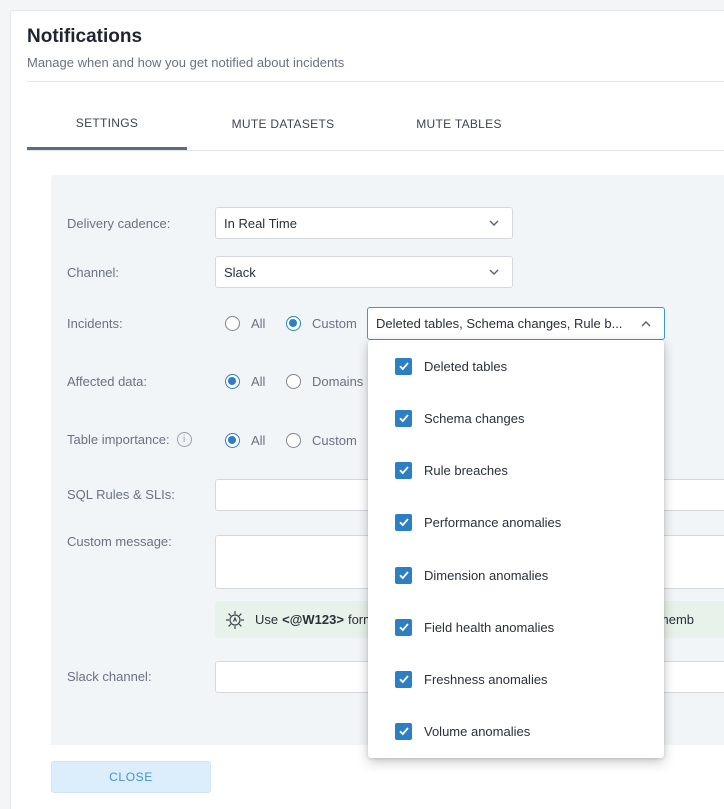 This screenshot has height=809, width=724. I want to click on tab-mute-tables: MUTE TABLES, so click(459, 124).